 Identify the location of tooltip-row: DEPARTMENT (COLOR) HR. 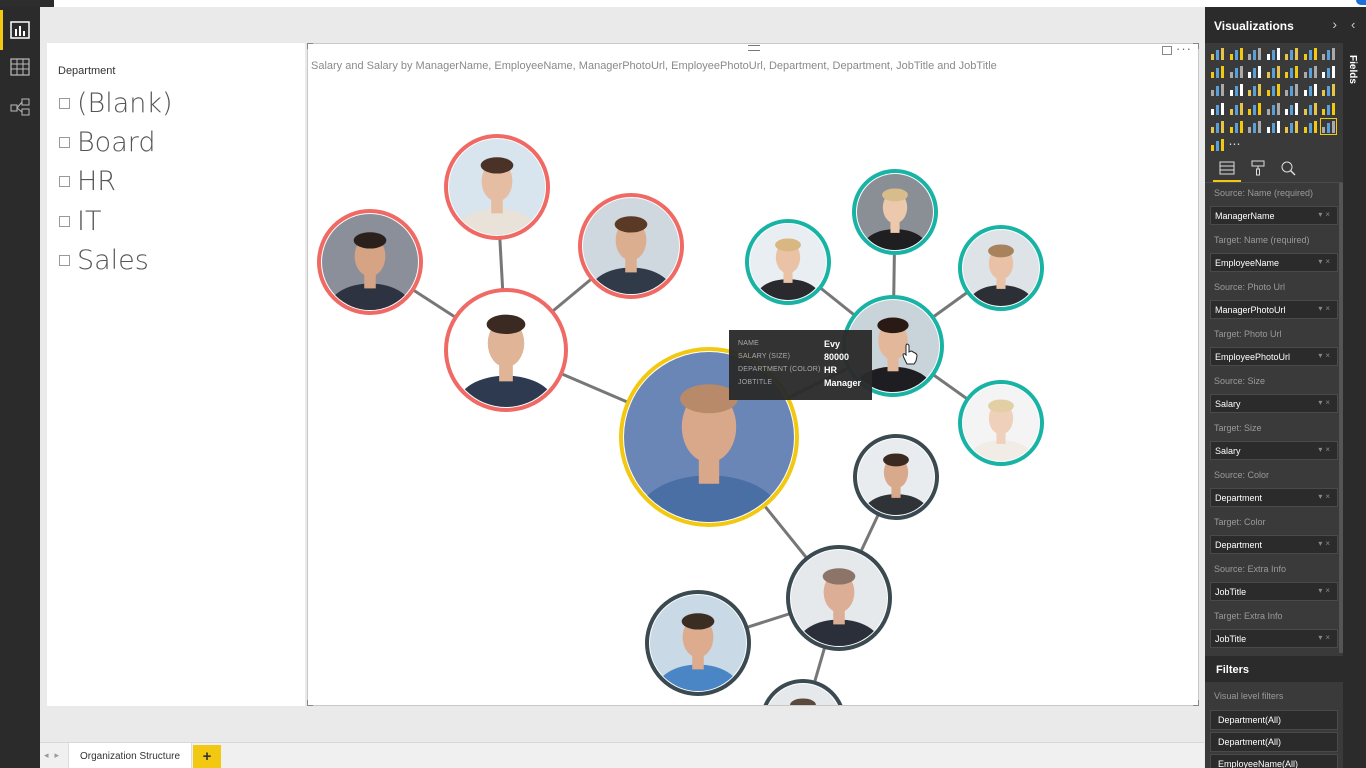
(800, 369).